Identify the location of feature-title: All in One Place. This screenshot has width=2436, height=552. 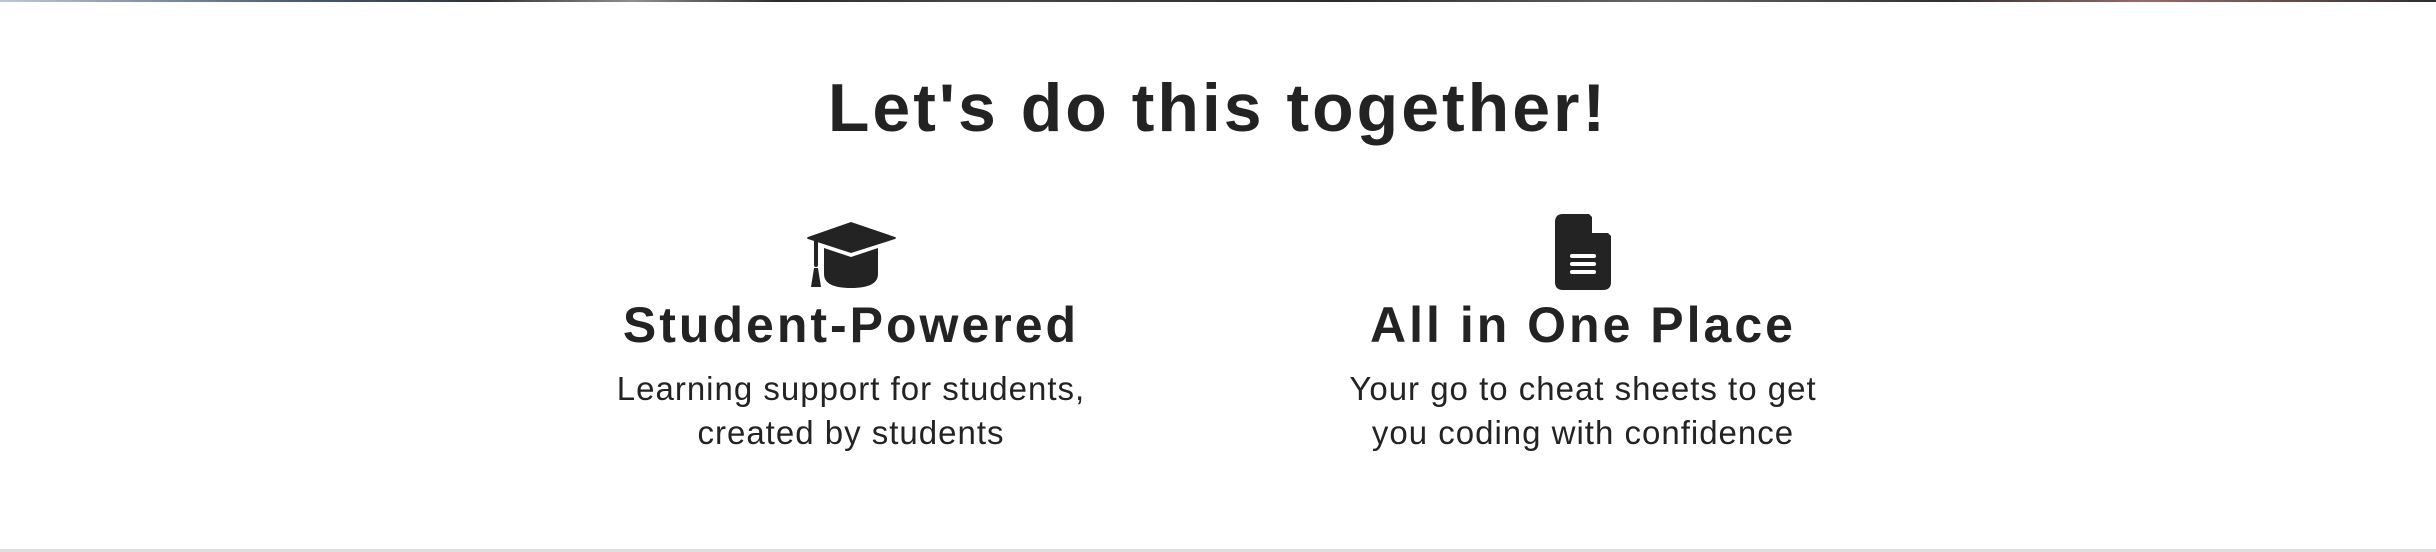
(1583, 325).